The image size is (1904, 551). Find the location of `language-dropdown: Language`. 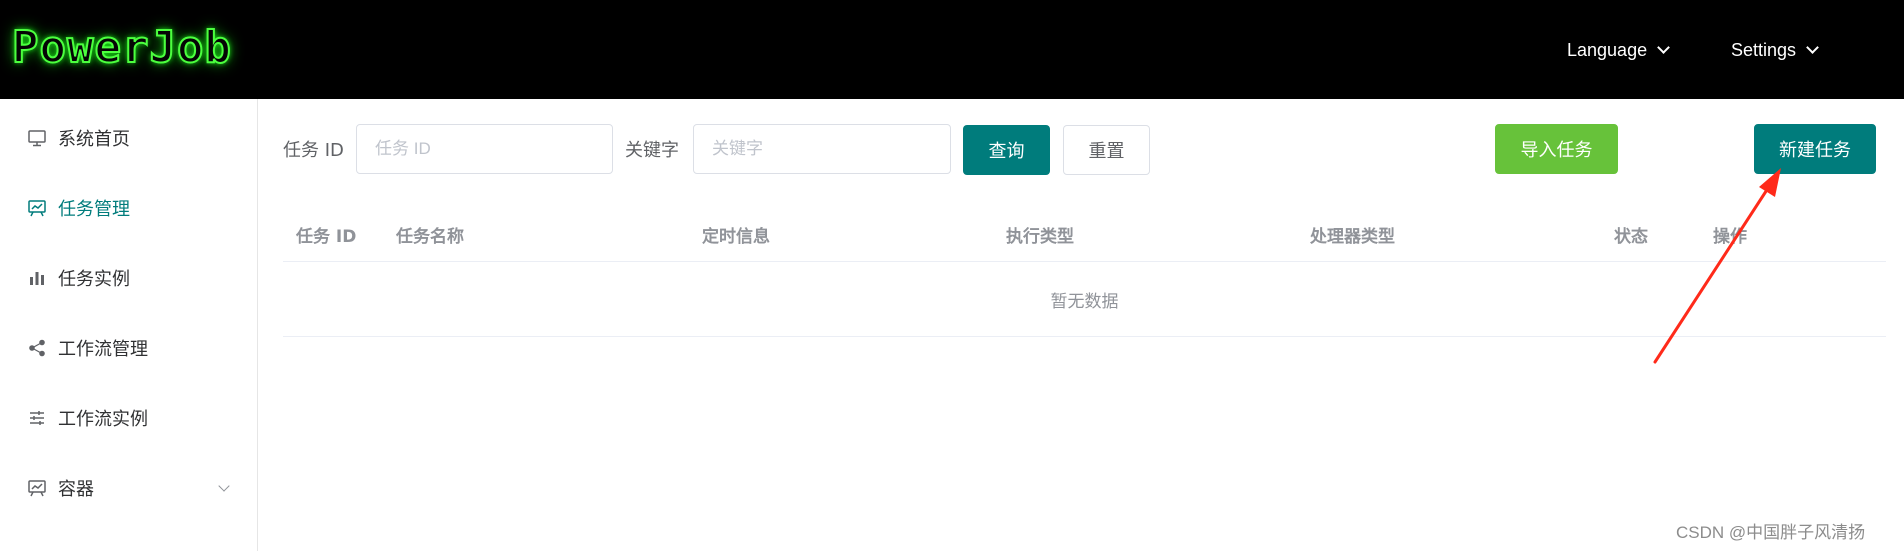

language-dropdown: Language is located at coordinates (1618, 50).